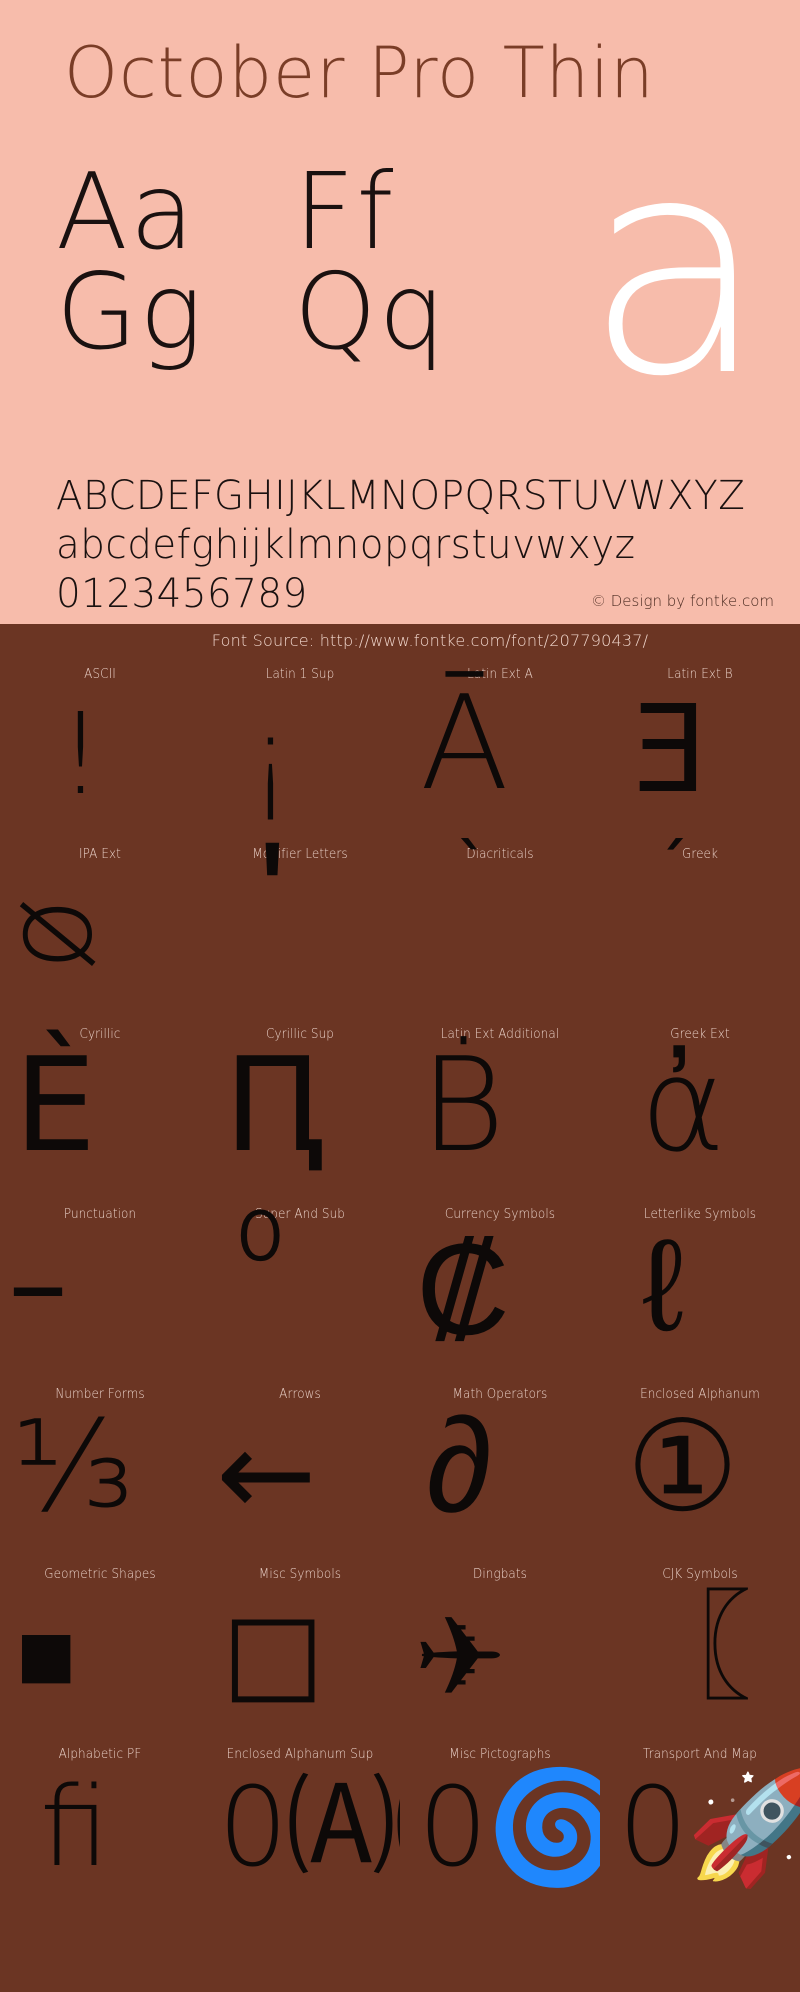 This screenshot has width=800, height=1992. What do you see at coordinates (359, 73) in the screenshot?
I see `font-title: October Pro Thin` at bounding box center [359, 73].